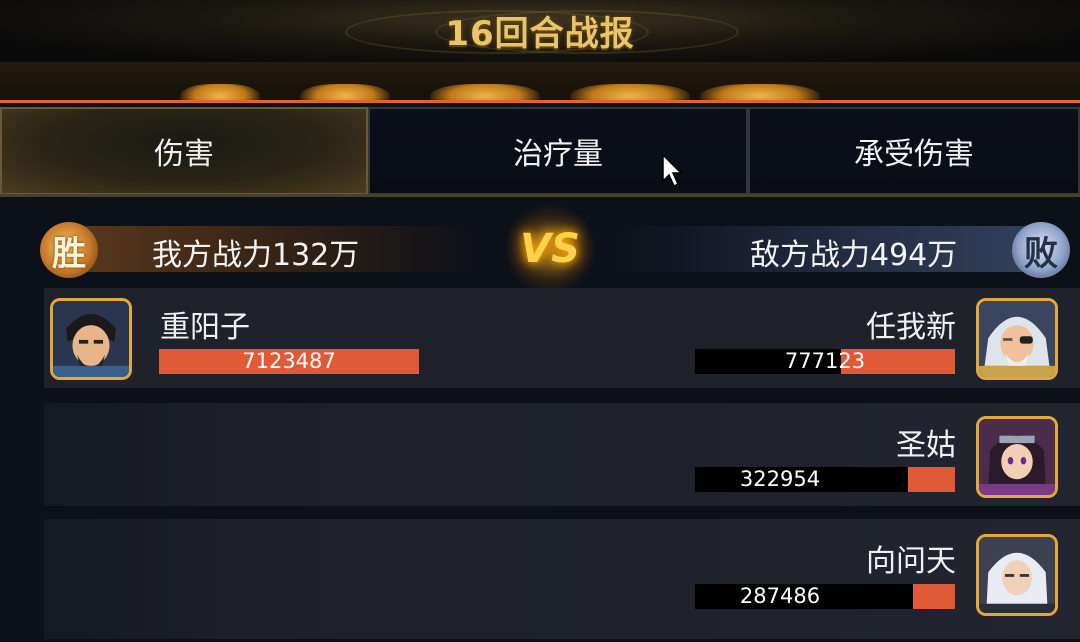  What do you see at coordinates (780, 479) in the screenshot?
I see `damage-value: 322954` at bounding box center [780, 479].